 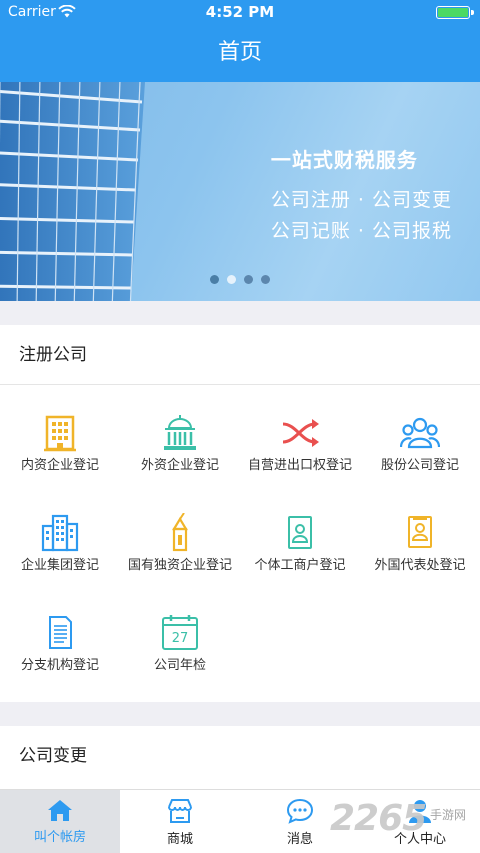 What do you see at coordinates (361, 231) in the screenshot?
I see `banner-line-2: 公司记账 · 公司报税` at bounding box center [361, 231].